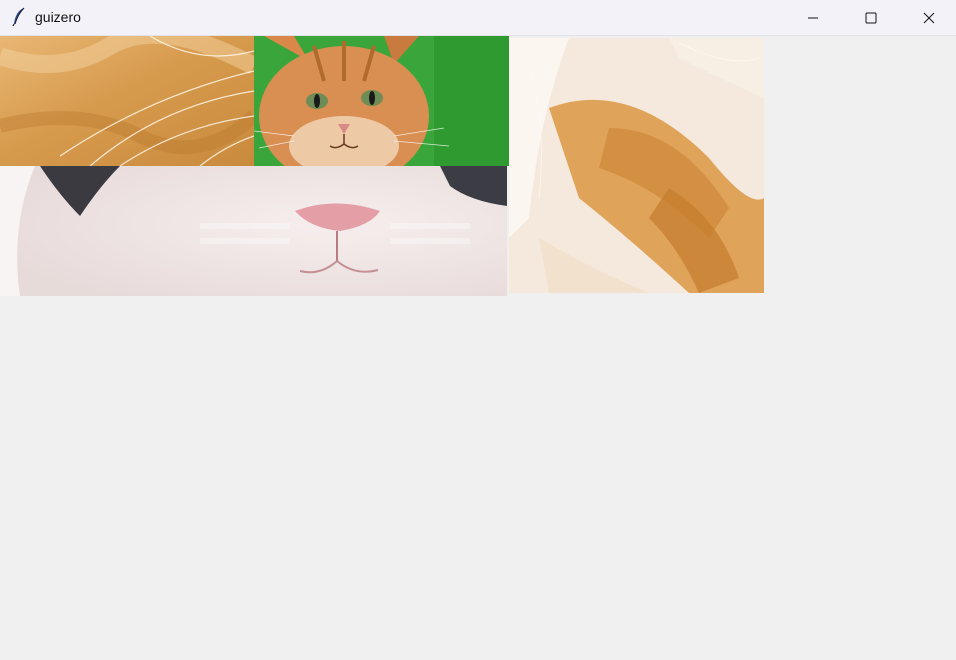 The image size is (956, 660). I want to click on image-tile-fur-whiskers, so click(127, 101).